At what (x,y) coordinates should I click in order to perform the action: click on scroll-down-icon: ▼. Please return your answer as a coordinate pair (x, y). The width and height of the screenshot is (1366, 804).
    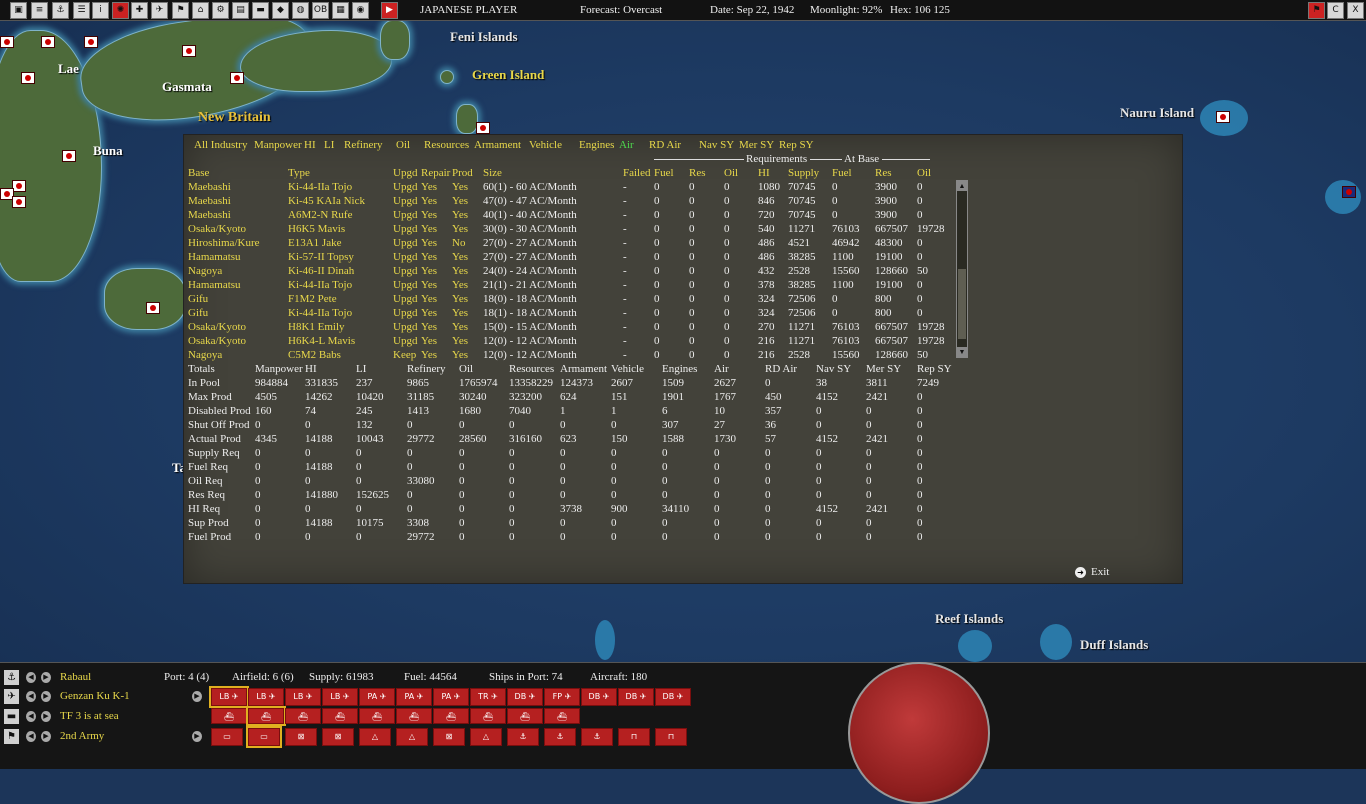
    Looking at the image, I should click on (962, 352).